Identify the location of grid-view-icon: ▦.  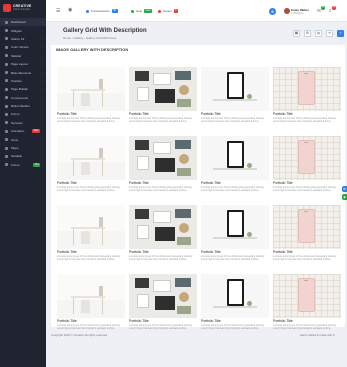
(296, 33).